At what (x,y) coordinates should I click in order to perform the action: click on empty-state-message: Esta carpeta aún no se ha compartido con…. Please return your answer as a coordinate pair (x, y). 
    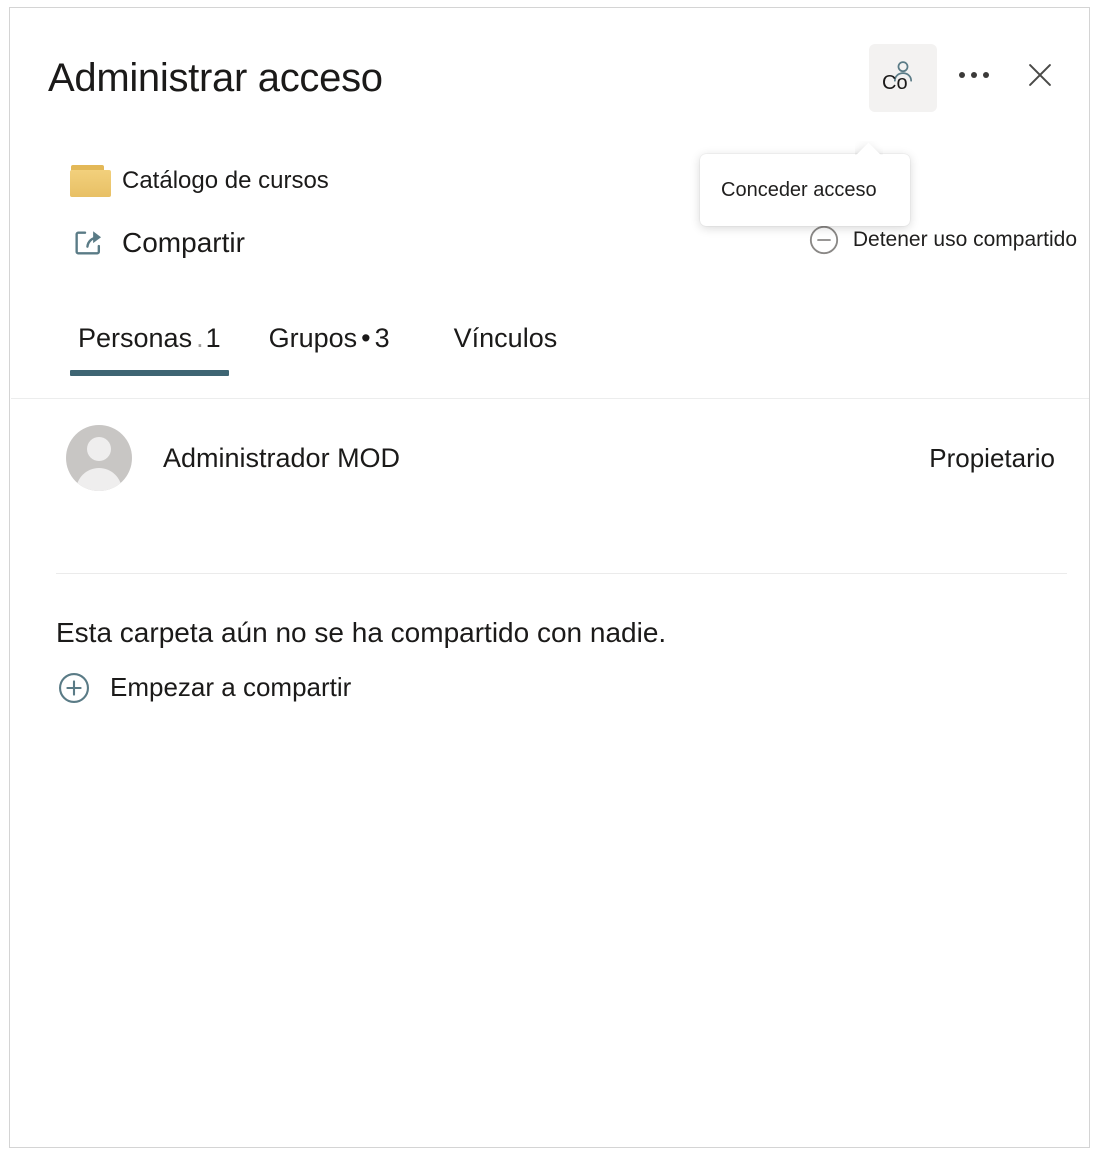
    Looking at the image, I should click on (361, 632).